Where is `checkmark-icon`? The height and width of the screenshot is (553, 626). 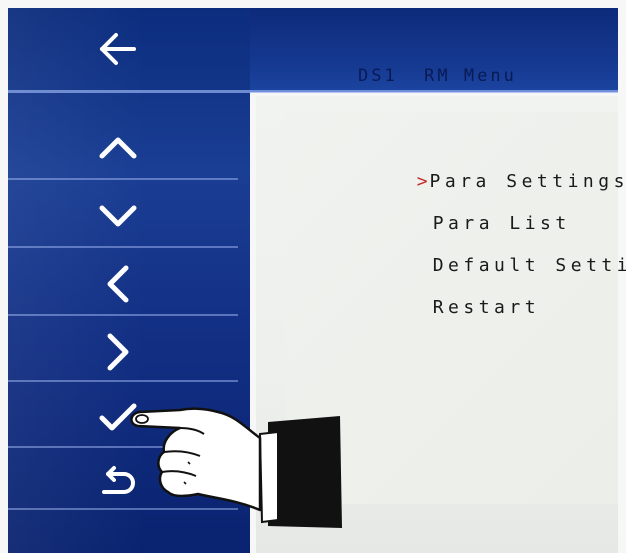
checkmark-icon is located at coordinates (118, 417).